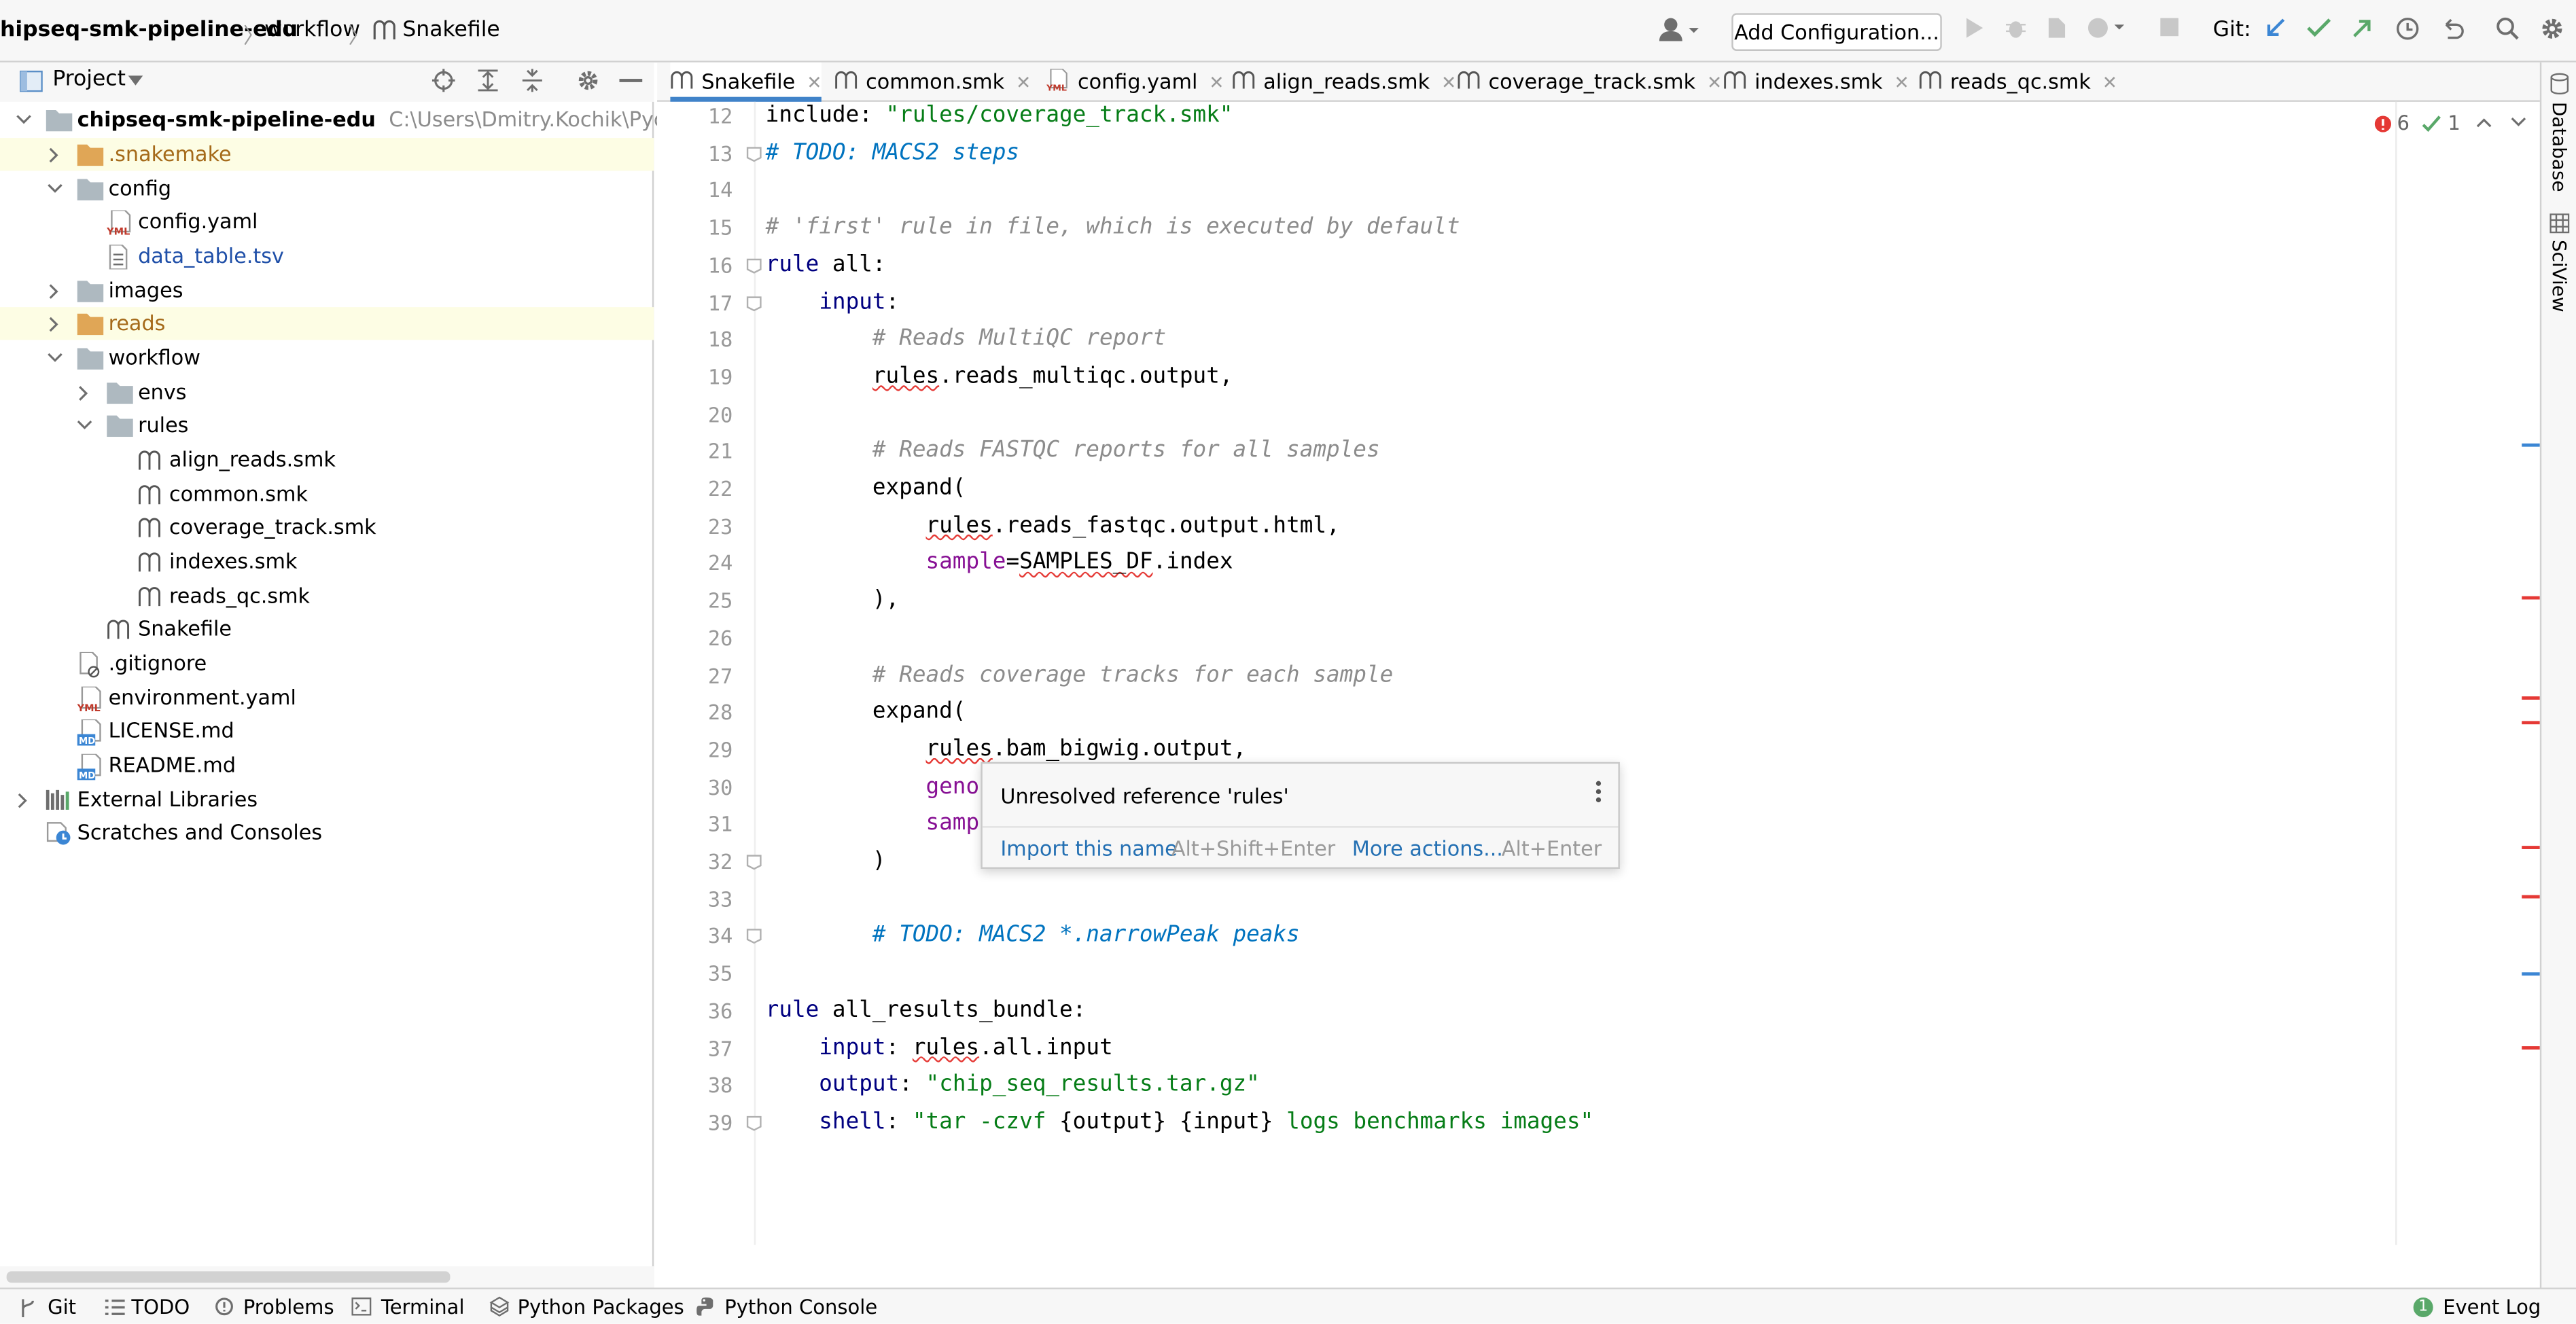 The image size is (2576, 1324). I want to click on code-line: # Reads MultiQC report, so click(966, 339).